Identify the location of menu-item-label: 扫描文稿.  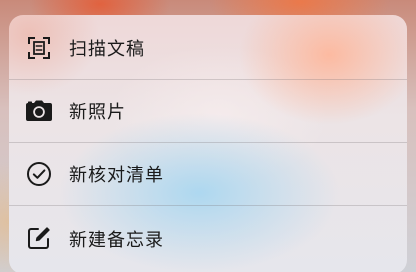
(107, 49).